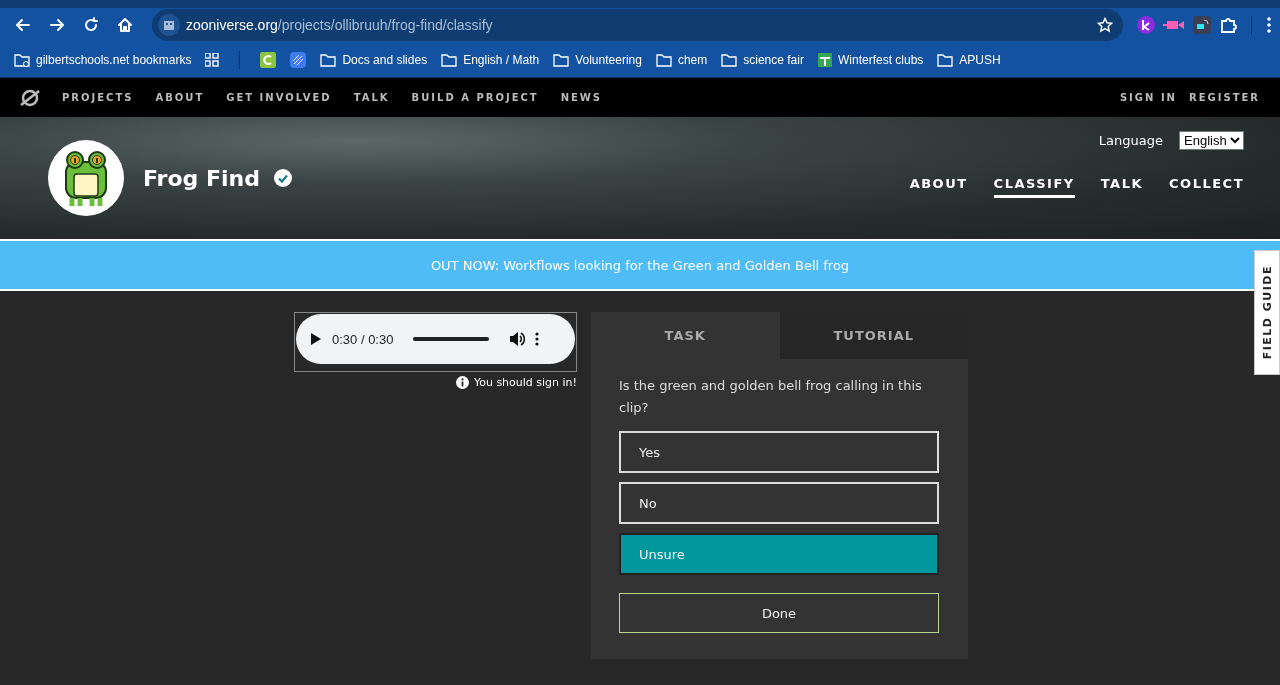 The width and height of the screenshot is (1280, 685). What do you see at coordinates (517, 339) in the screenshot?
I see `volume-icon` at bounding box center [517, 339].